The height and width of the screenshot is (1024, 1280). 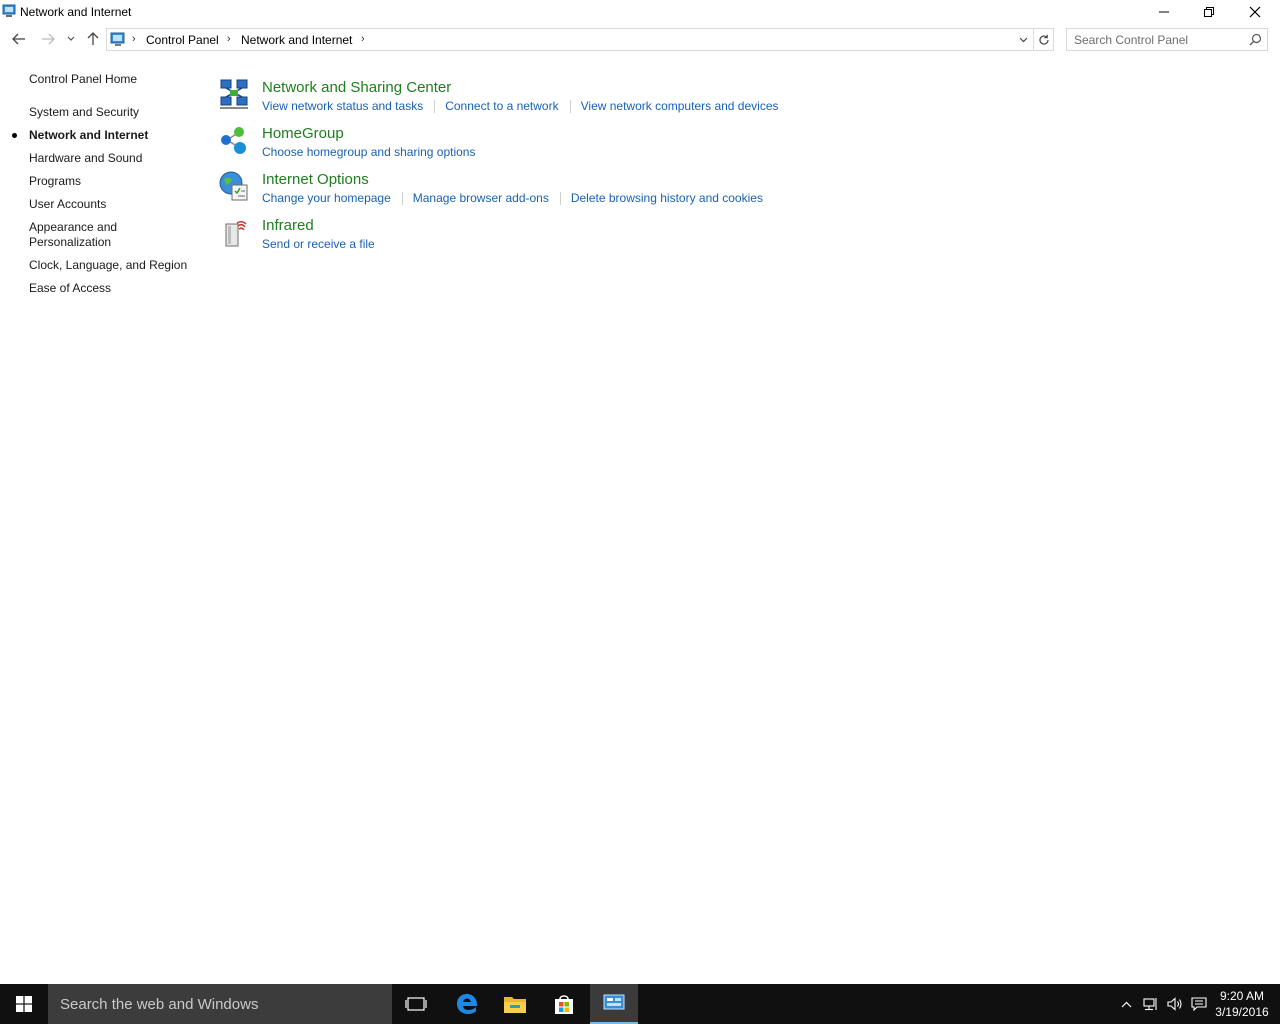 I want to click on folder-icon, so click(x=515, y=1005).